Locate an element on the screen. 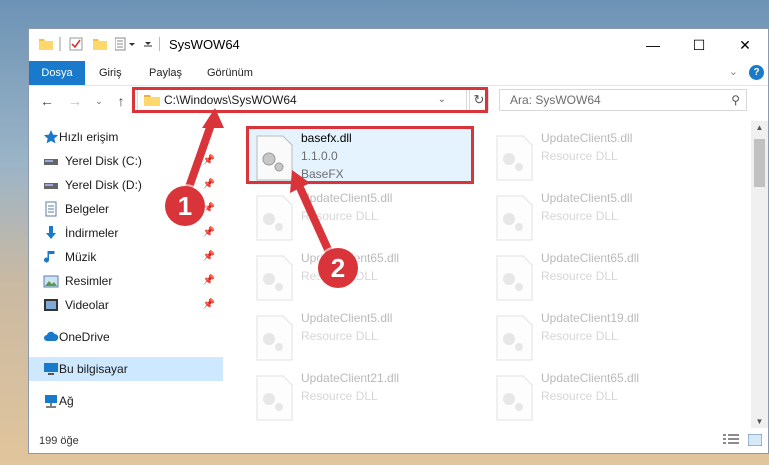 The height and width of the screenshot is (465, 769). videos-icon is located at coordinates (51, 305).